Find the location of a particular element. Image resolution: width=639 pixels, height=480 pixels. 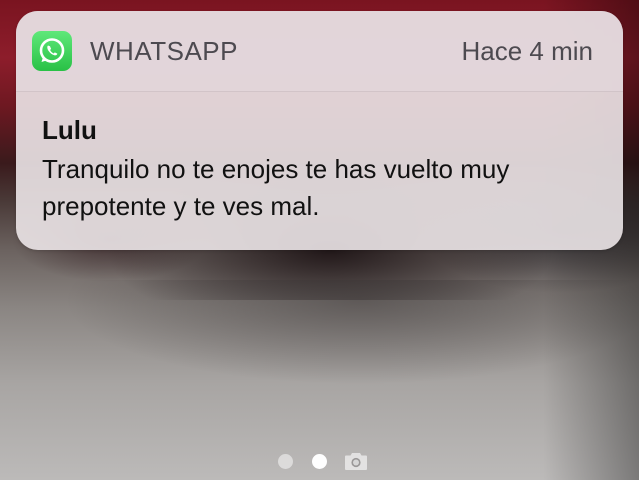

whatsapp-icon is located at coordinates (52, 51).